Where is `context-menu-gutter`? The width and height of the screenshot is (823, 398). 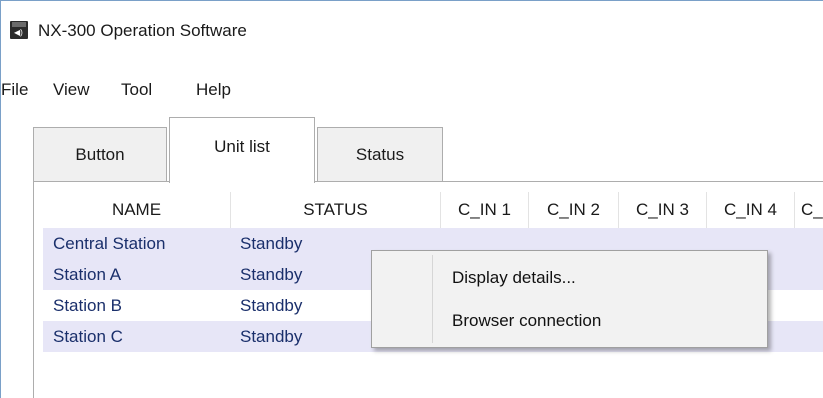
context-menu-gutter is located at coordinates (432, 299).